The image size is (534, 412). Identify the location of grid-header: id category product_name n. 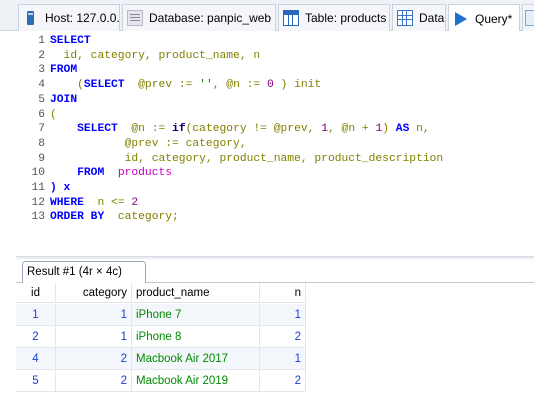
(161, 293).